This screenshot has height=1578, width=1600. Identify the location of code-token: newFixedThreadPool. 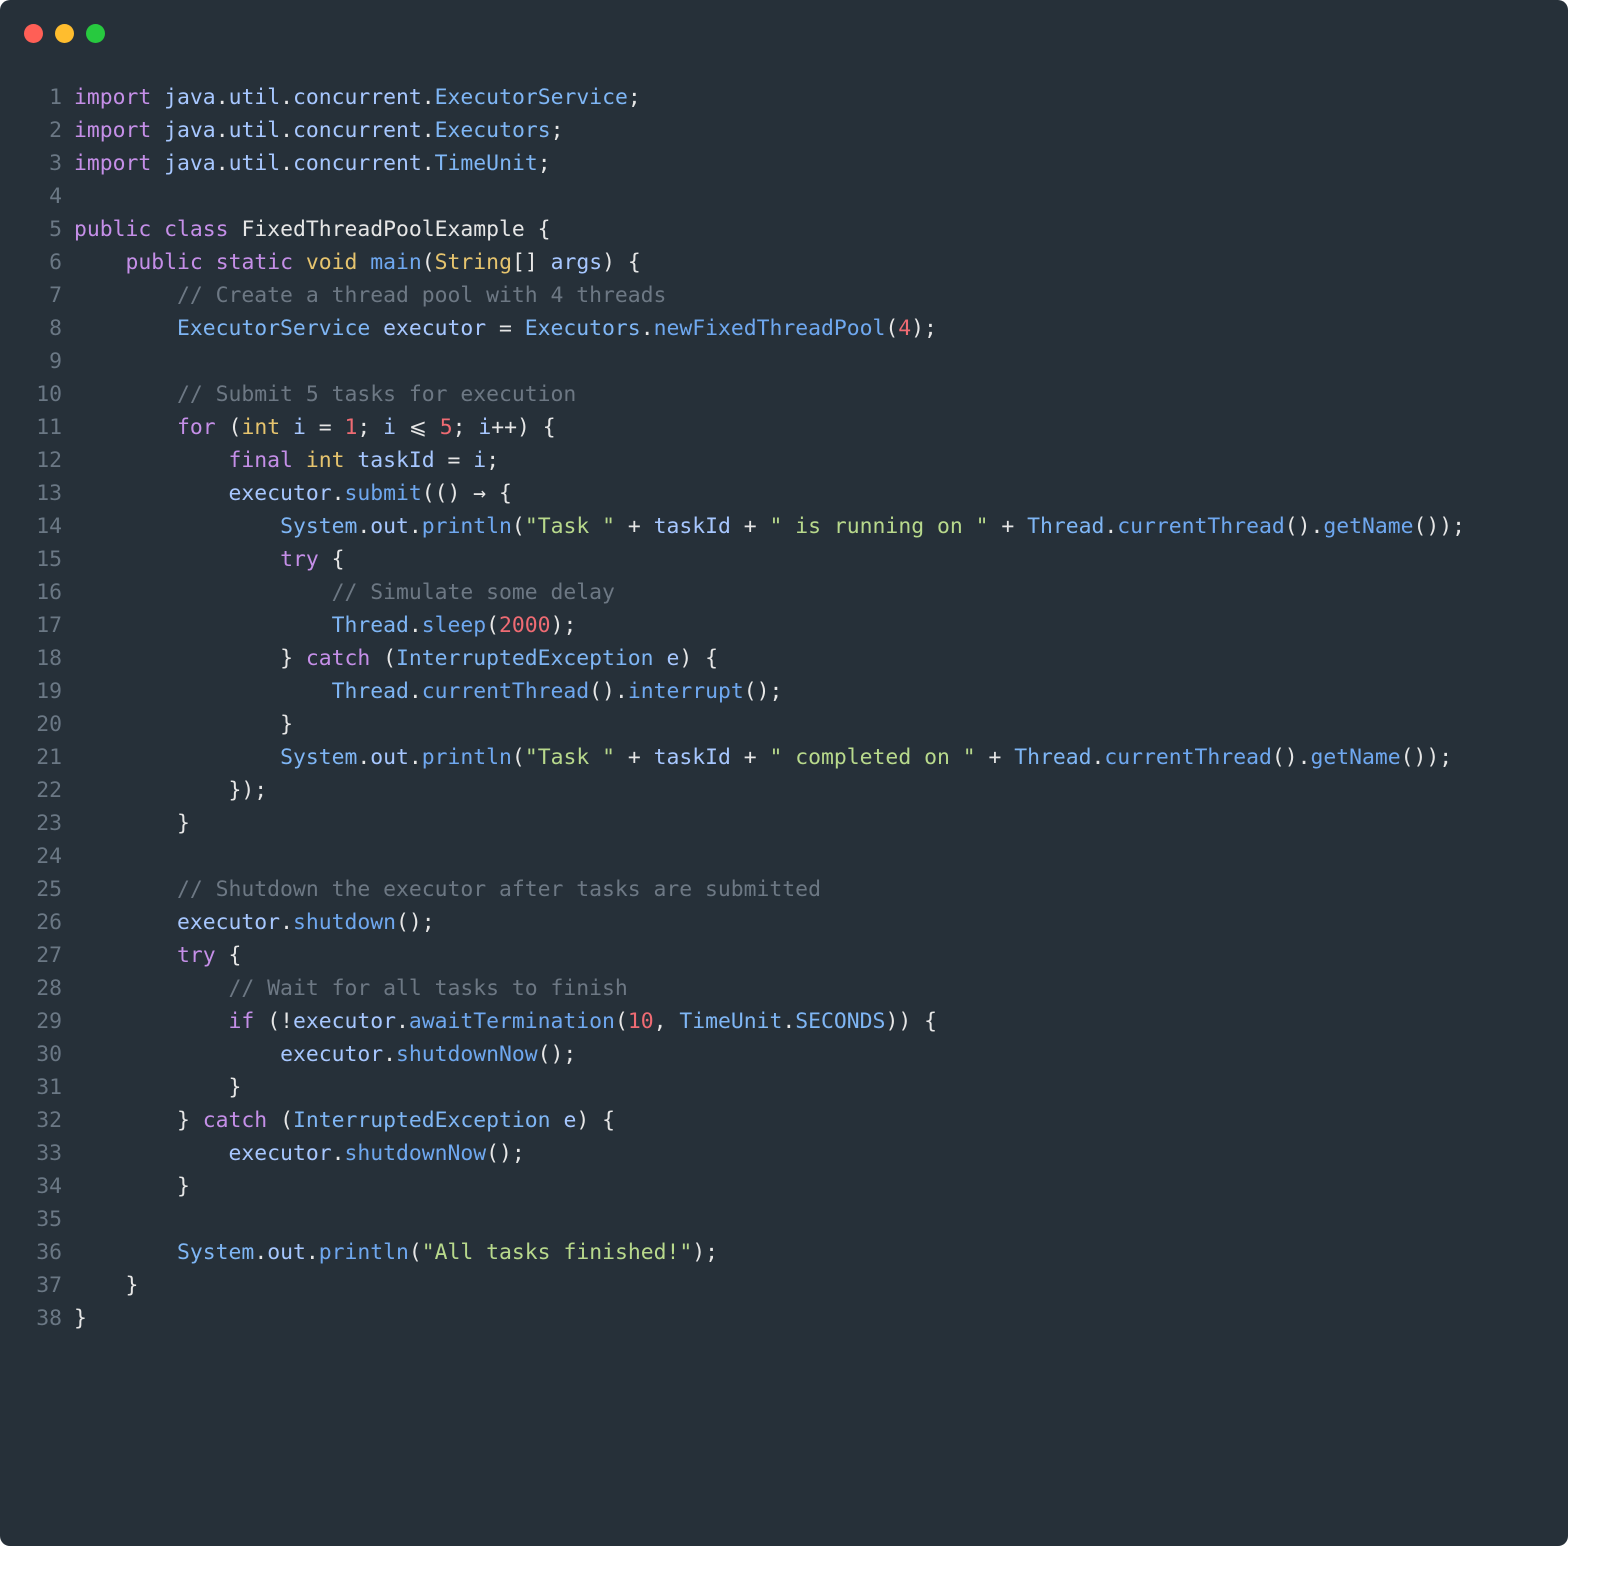
(769, 328).